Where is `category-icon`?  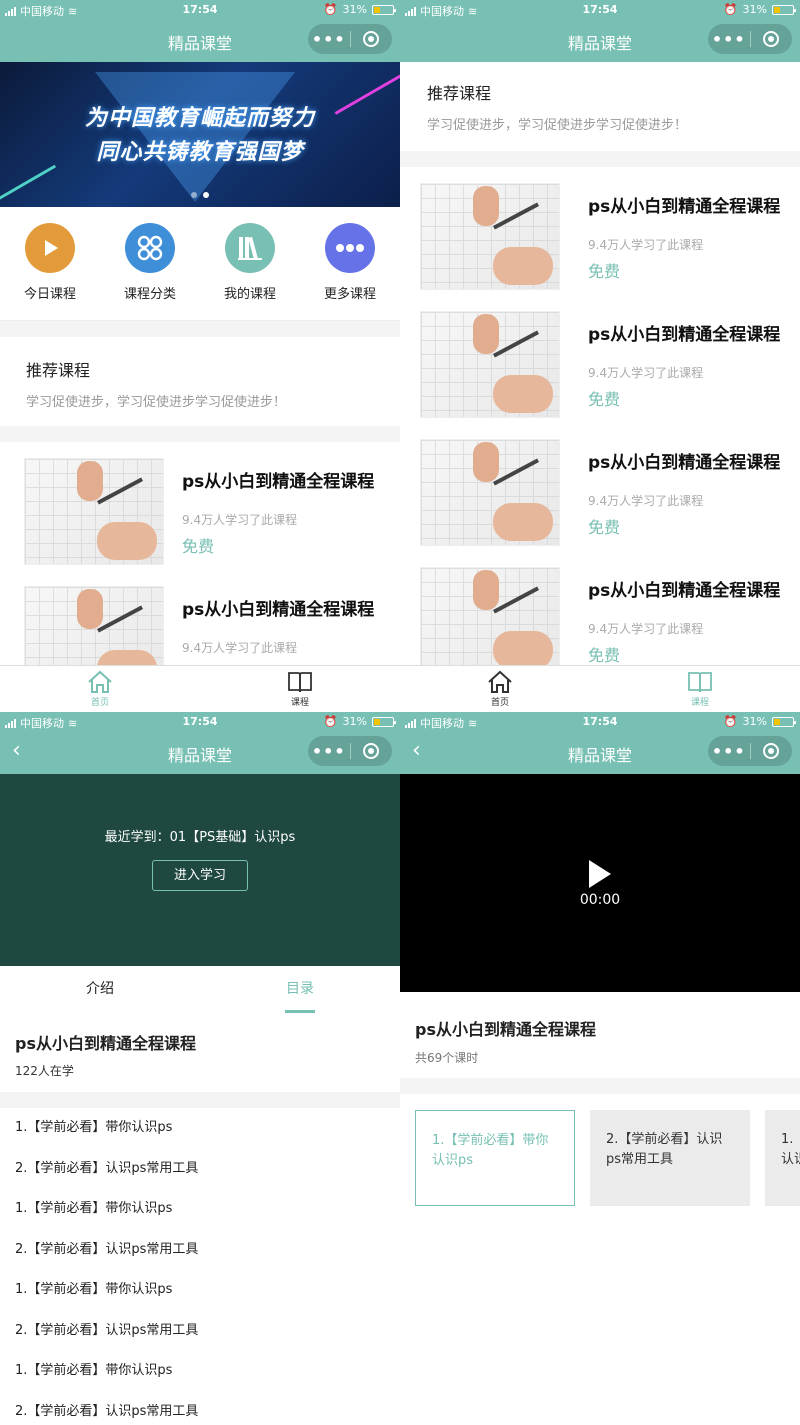 category-icon is located at coordinates (150, 248).